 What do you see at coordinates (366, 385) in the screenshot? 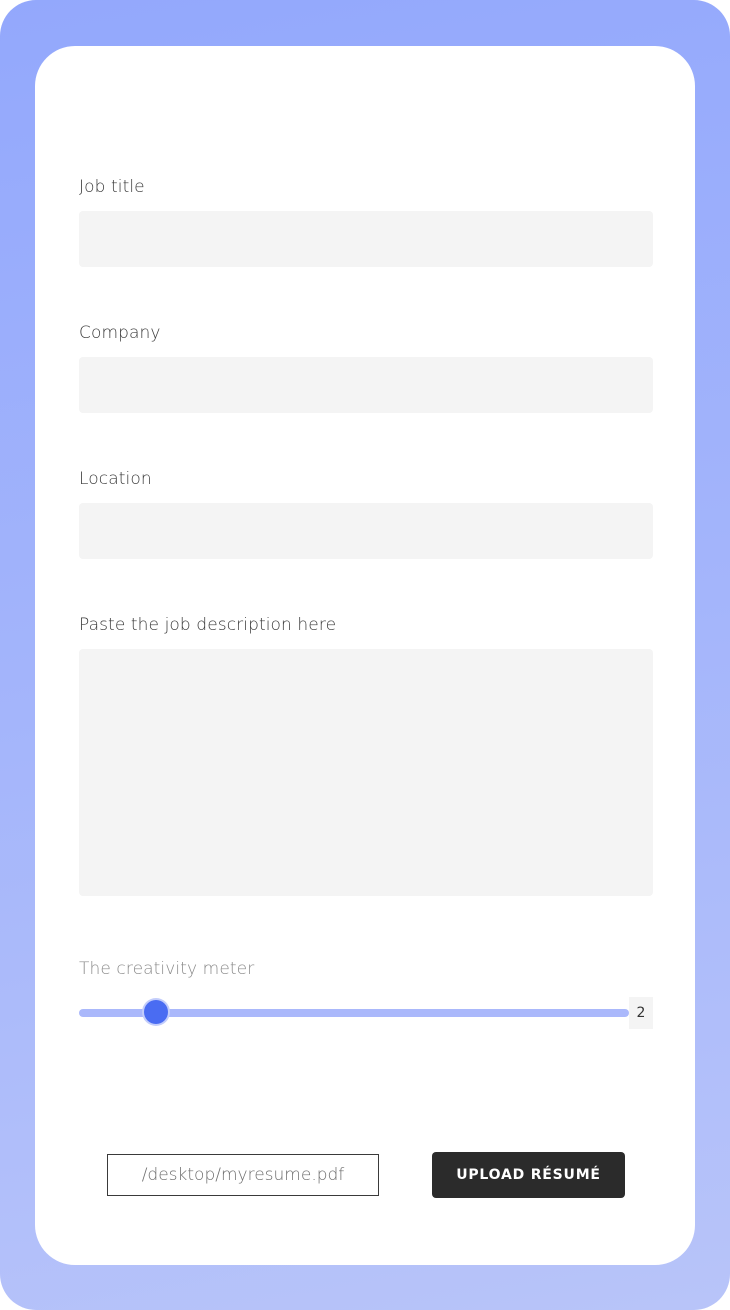
I see `company-input` at bounding box center [366, 385].